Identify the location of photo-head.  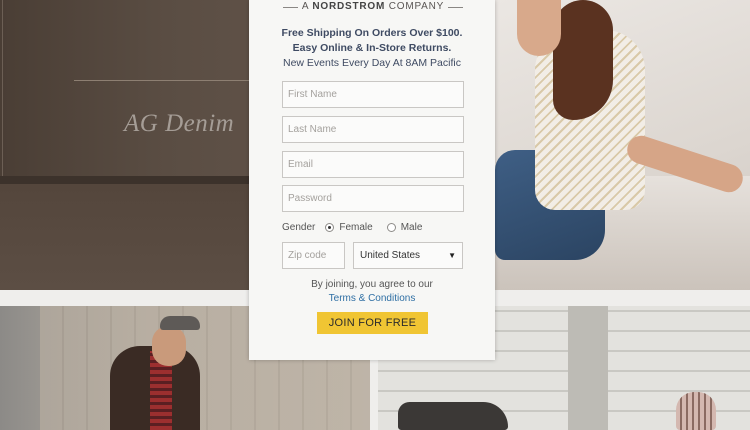
(169, 346).